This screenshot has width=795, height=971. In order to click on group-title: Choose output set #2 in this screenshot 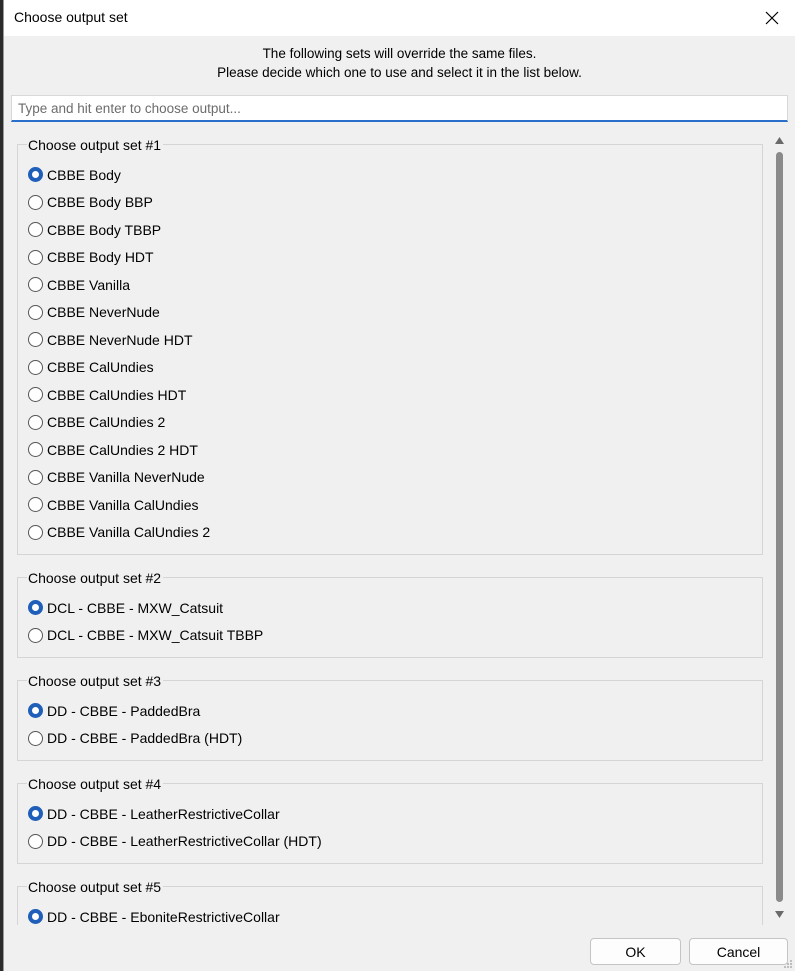, I will do `click(95, 578)`.